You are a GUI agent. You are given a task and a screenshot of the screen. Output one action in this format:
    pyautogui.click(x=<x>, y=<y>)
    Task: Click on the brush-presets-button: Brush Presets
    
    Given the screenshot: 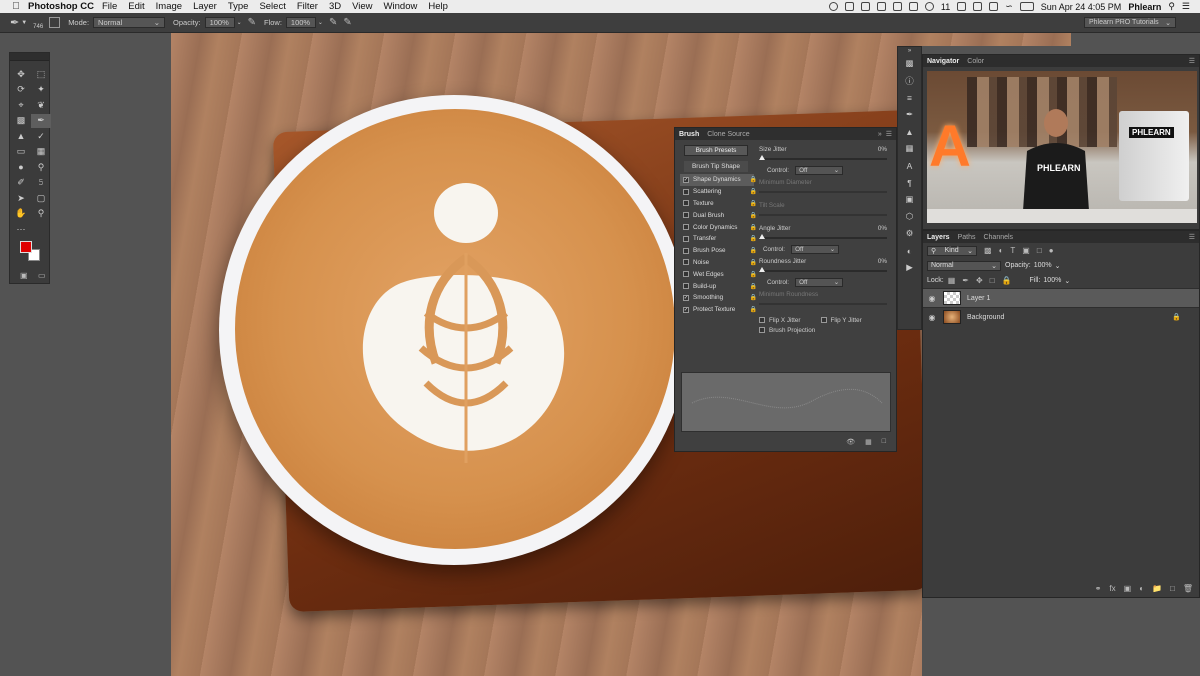 What is the action you would take?
    pyautogui.click(x=716, y=150)
    